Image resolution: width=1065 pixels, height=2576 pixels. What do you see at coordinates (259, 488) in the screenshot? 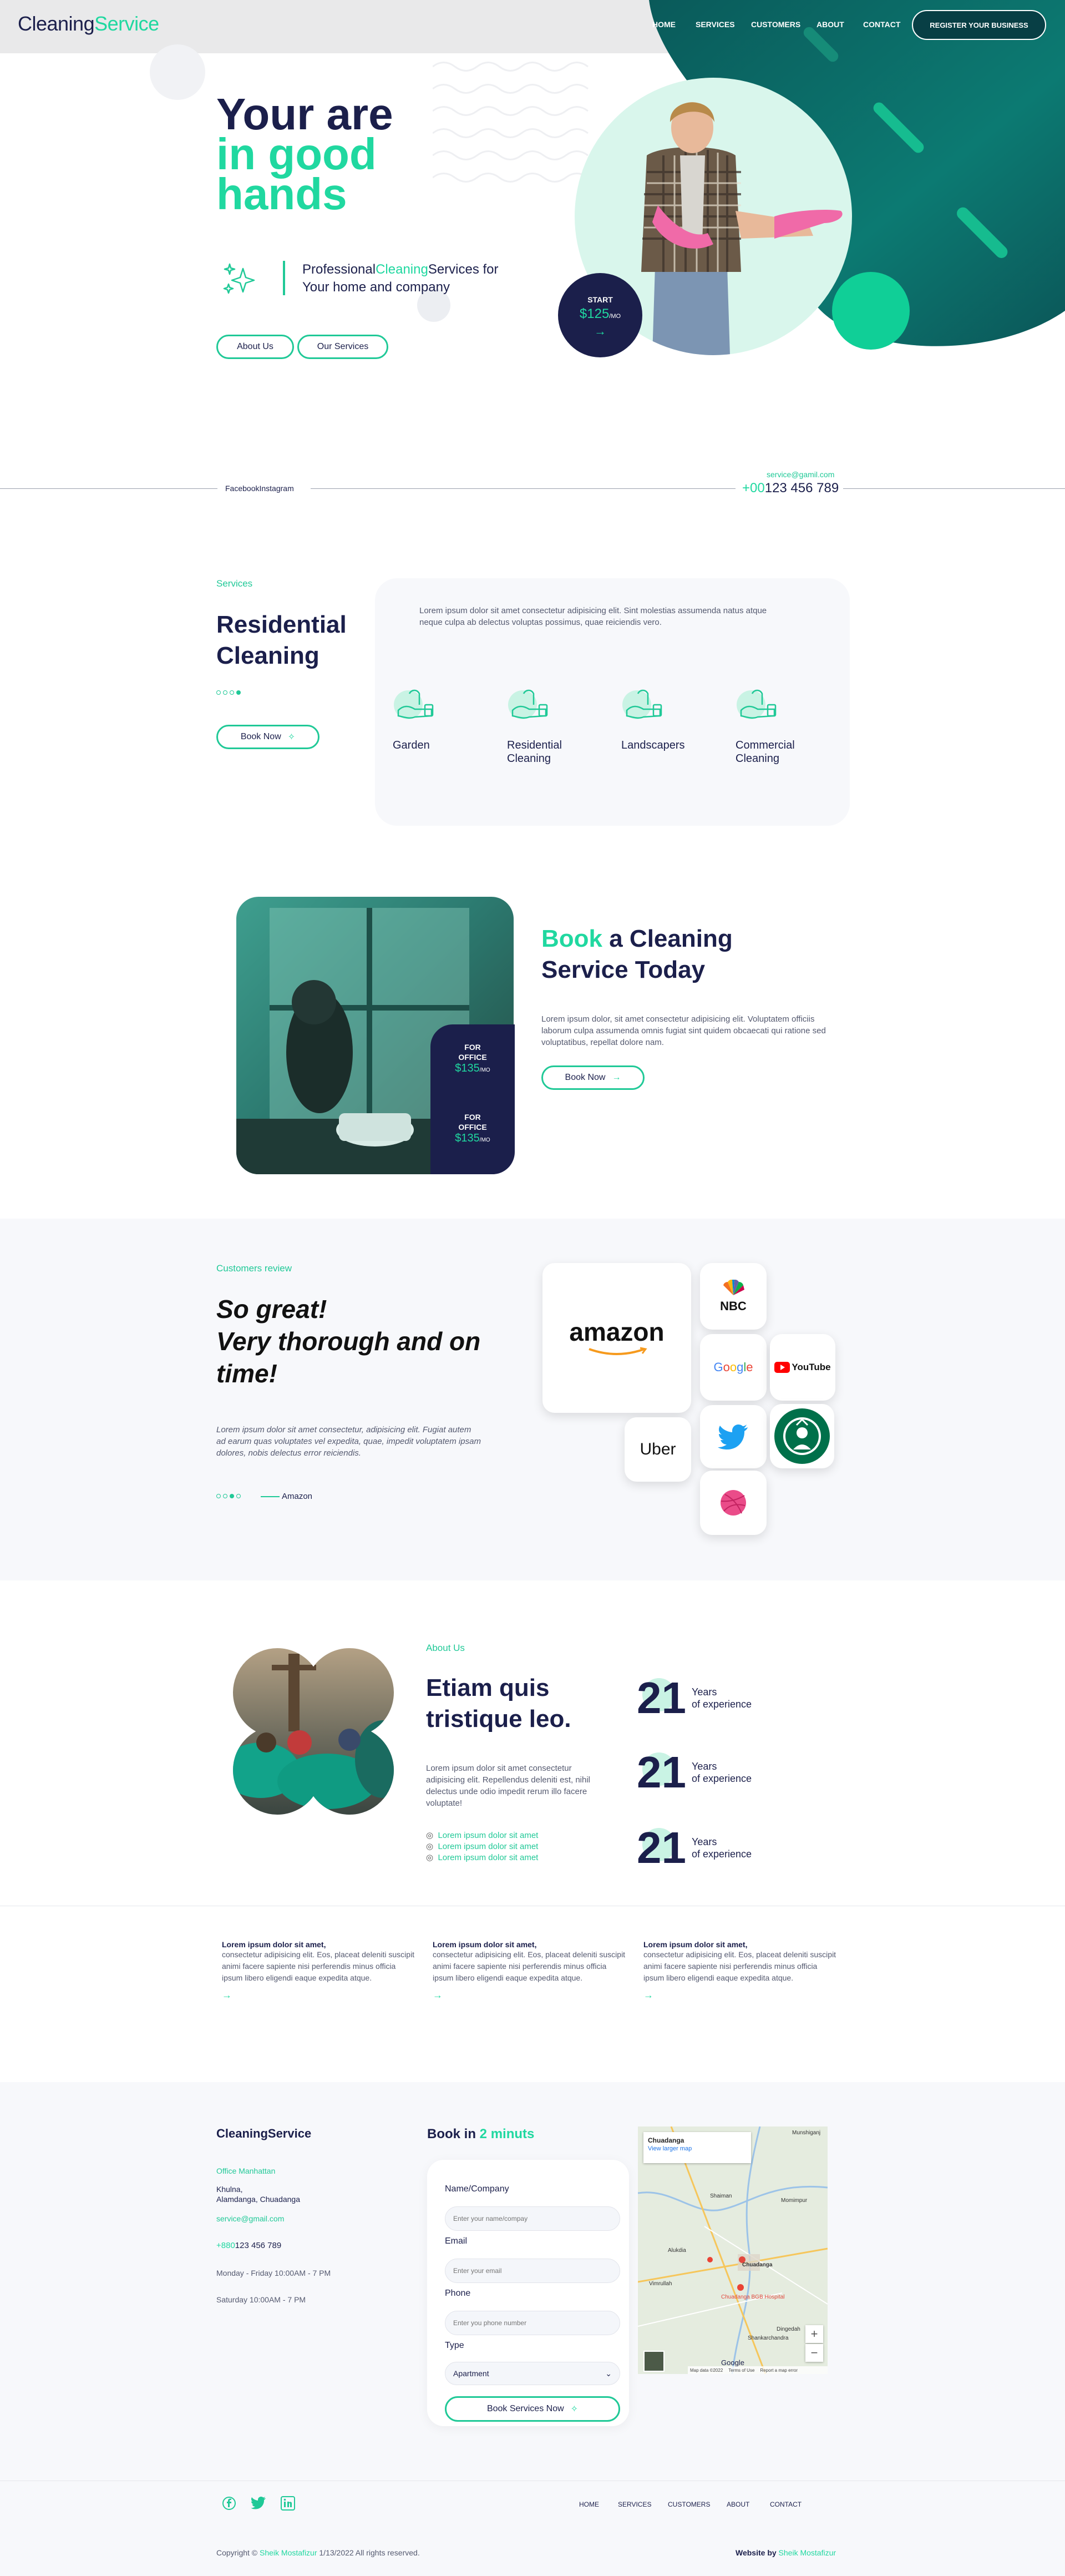
I see `social-links: FacebookInstagram` at bounding box center [259, 488].